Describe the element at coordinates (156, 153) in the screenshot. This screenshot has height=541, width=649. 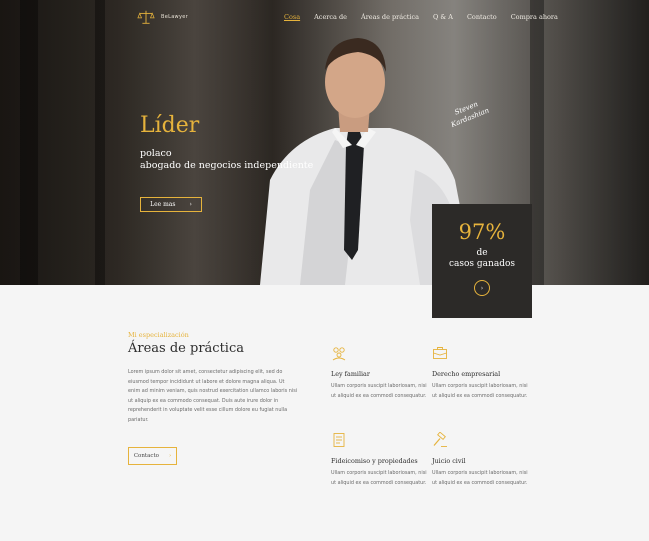
I see `hero-subtitle-line1: polaco` at that location.